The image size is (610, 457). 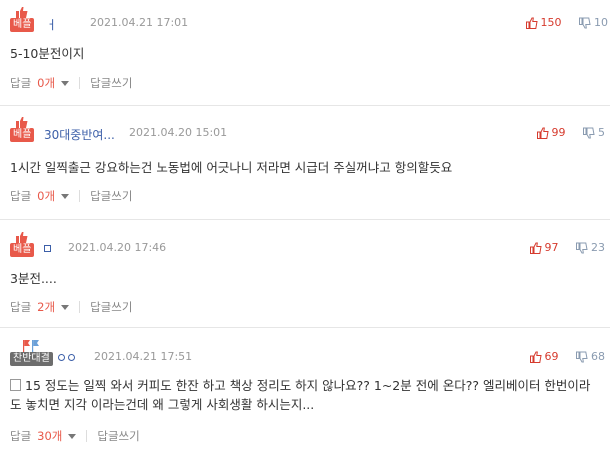 I want to click on downvote-count: 23, so click(x=598, y=247).